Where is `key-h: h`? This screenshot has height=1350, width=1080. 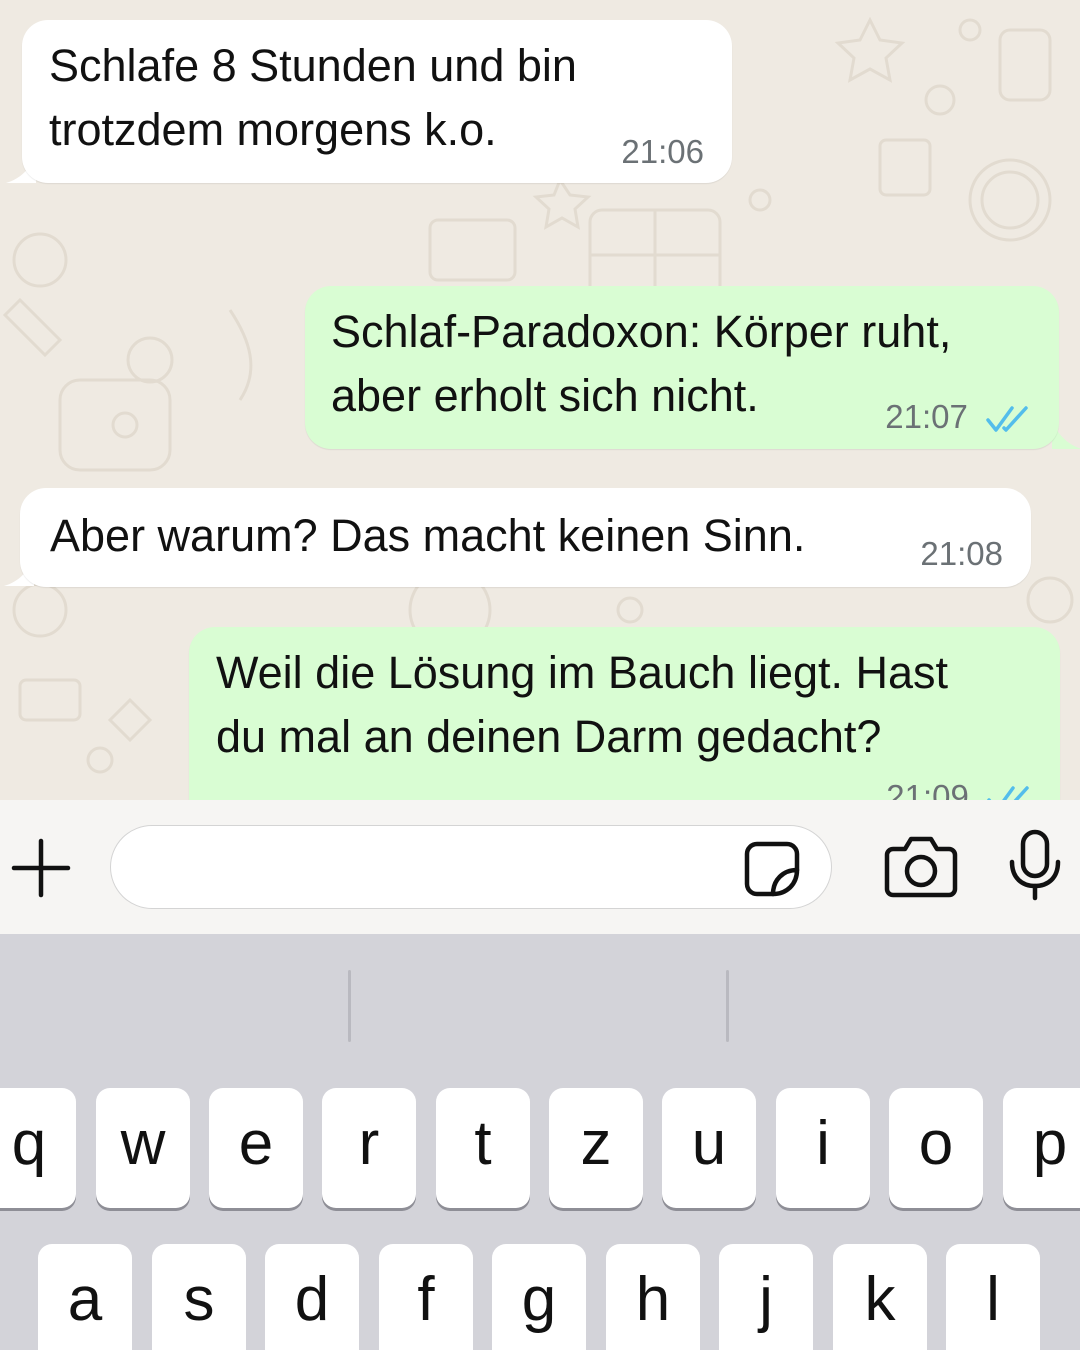 key-h: h is located at coordinates (653, 1297).